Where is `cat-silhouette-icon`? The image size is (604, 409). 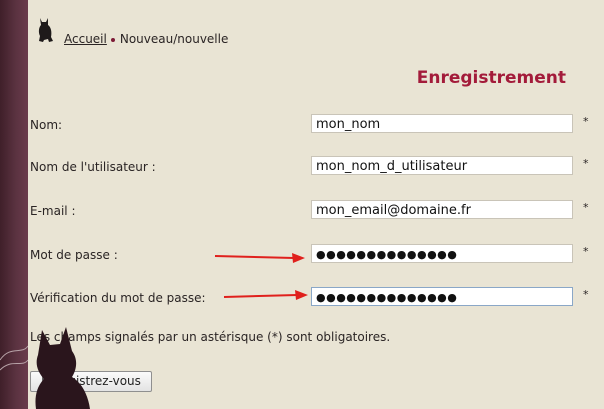 cat-silhouette-icon is located at coordinates (62, 368).